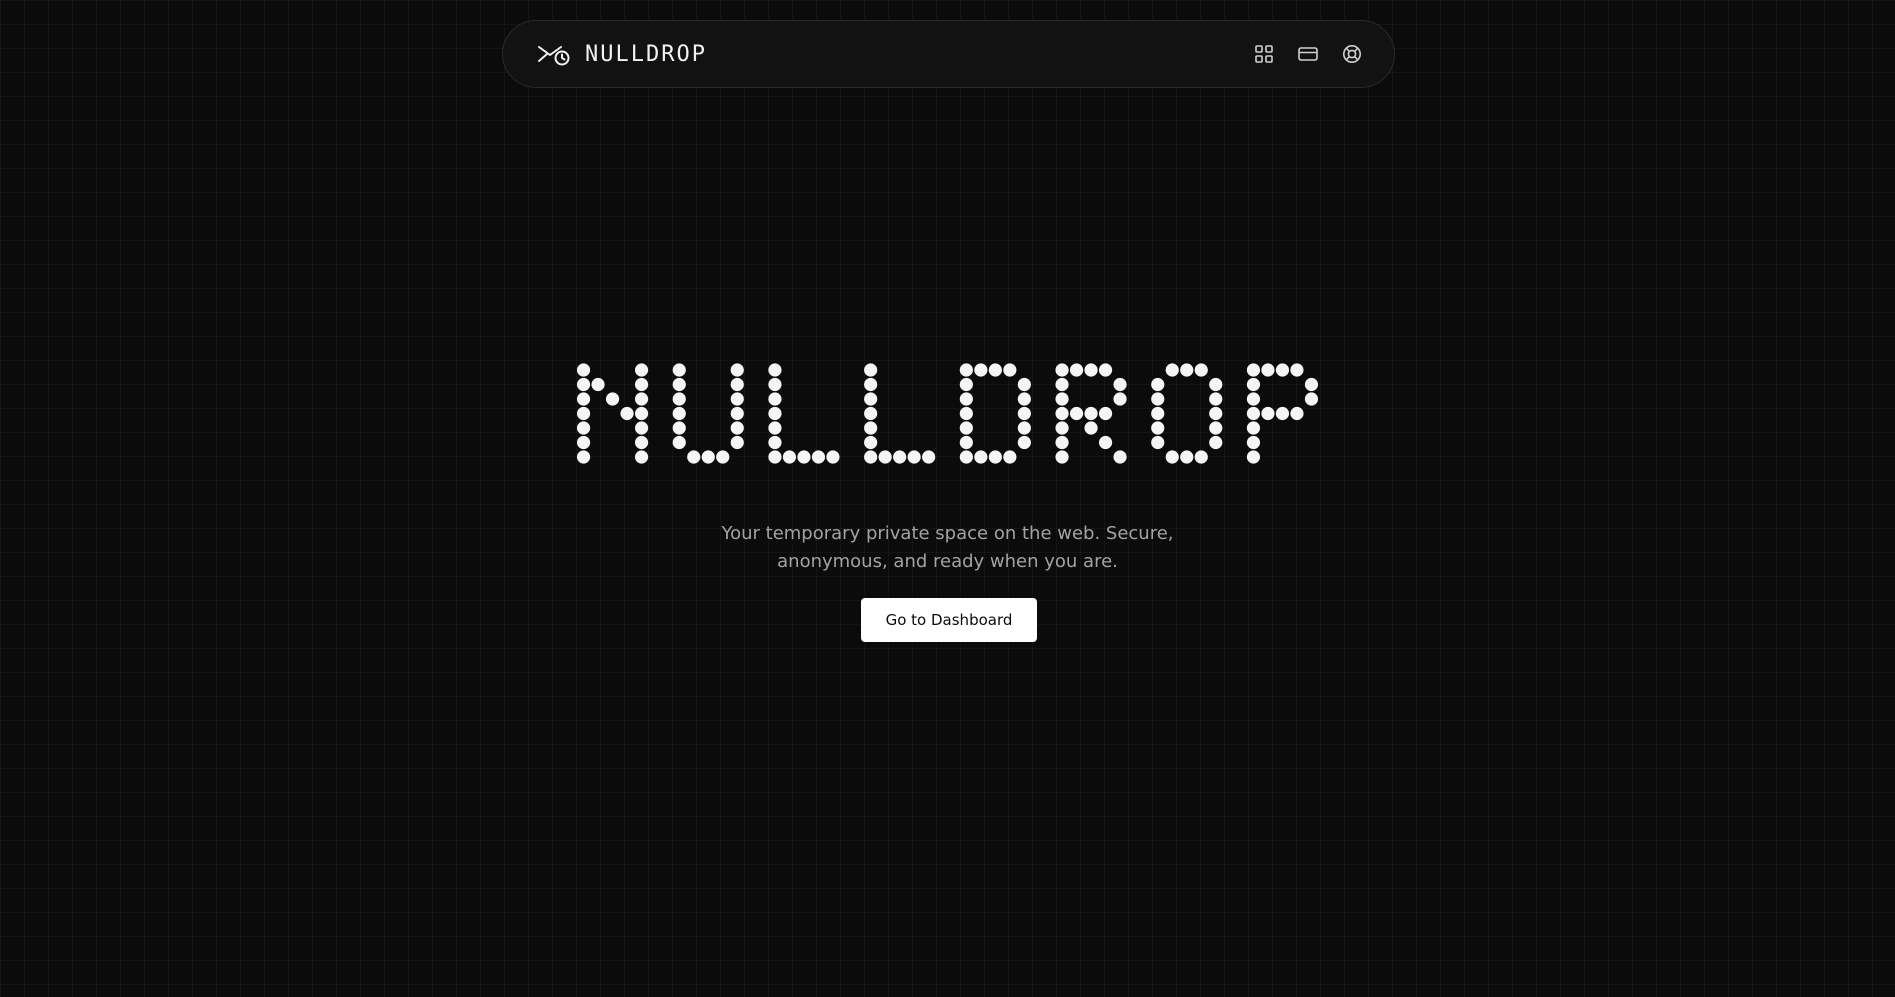 The width and height of the screenshot is (1895, 997). What do you see at coordinates (612, 413) in the screenshot?
I see `hero-letter-n` at bounding box center [612, 413].